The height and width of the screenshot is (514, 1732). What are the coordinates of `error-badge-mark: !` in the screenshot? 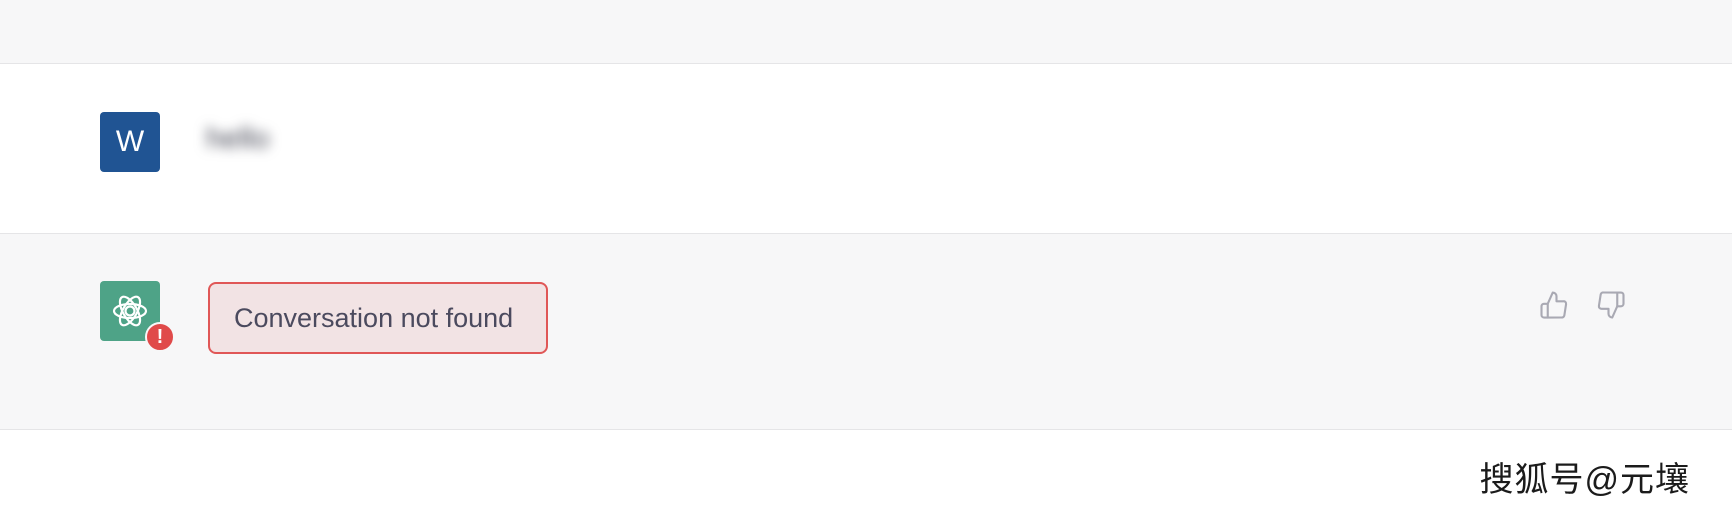 It's located at (160, 336).